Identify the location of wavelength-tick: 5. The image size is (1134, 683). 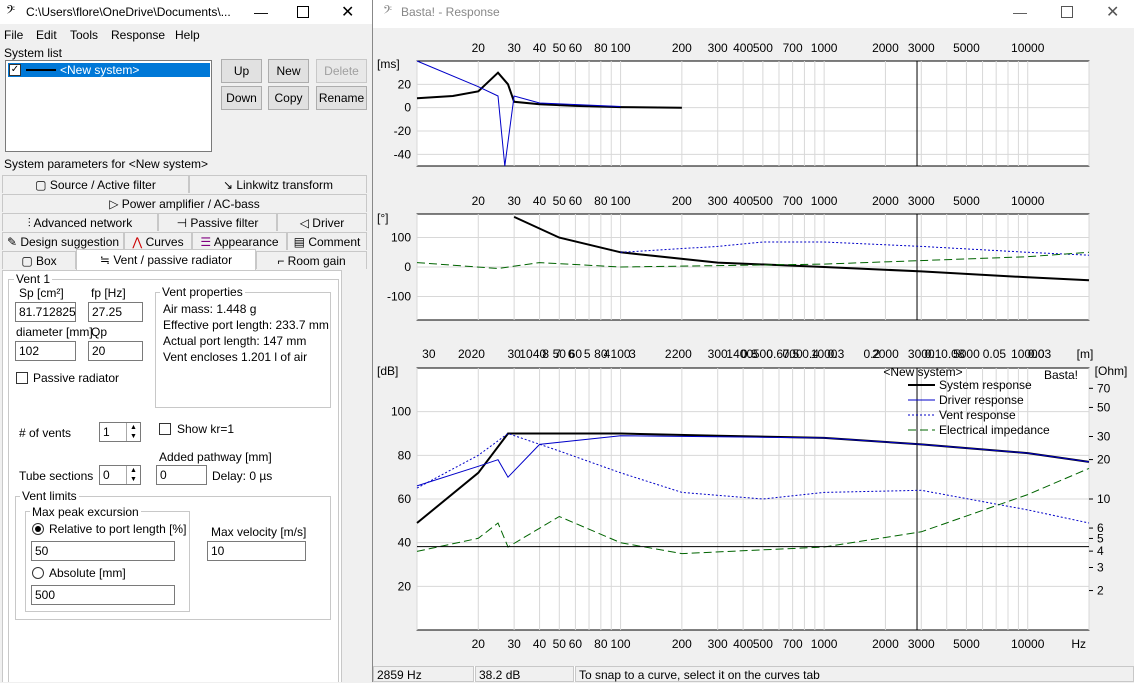
(587, 354).